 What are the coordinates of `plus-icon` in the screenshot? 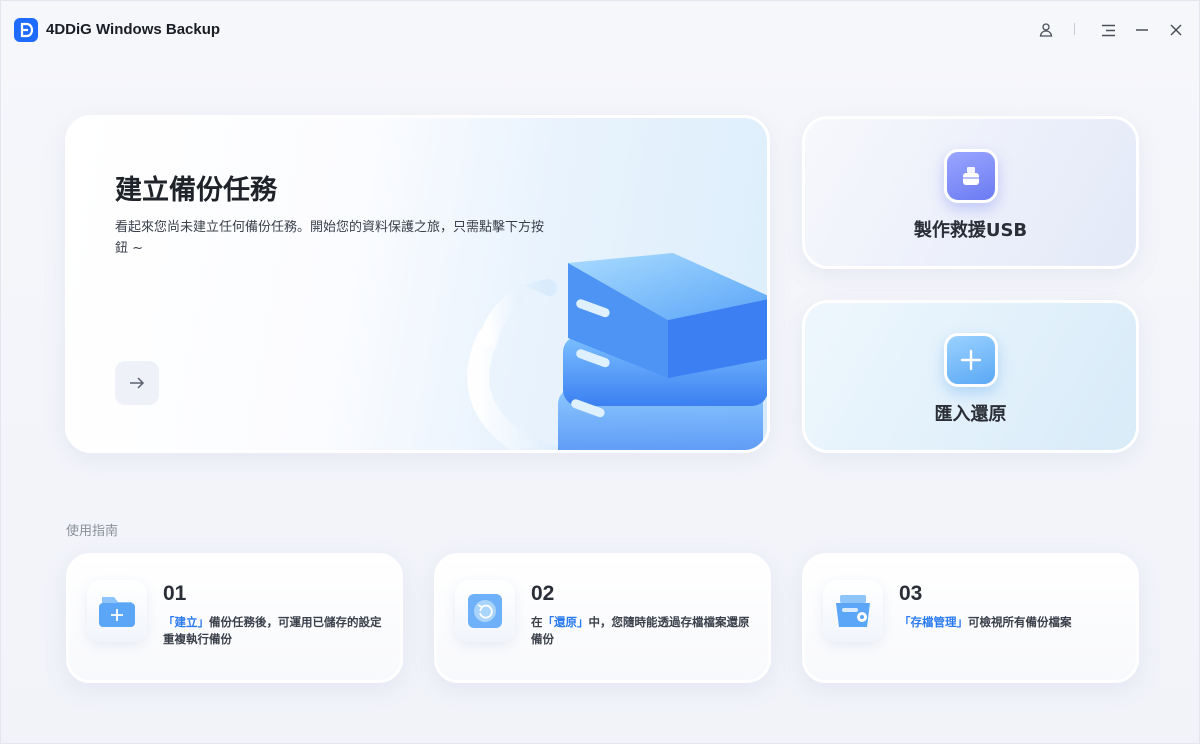 It's located at (971, 360).